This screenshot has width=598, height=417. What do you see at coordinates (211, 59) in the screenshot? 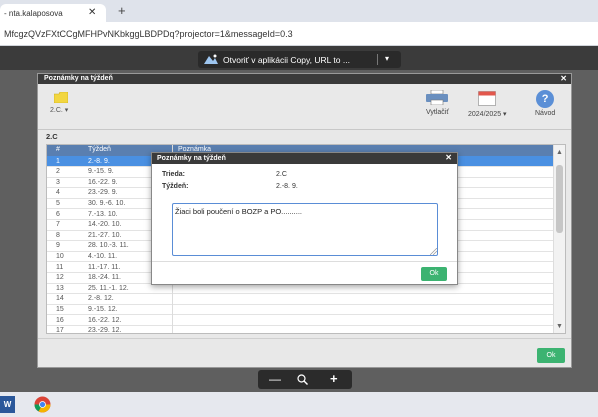
I see `app-icon` at bounding box center [211, 59].